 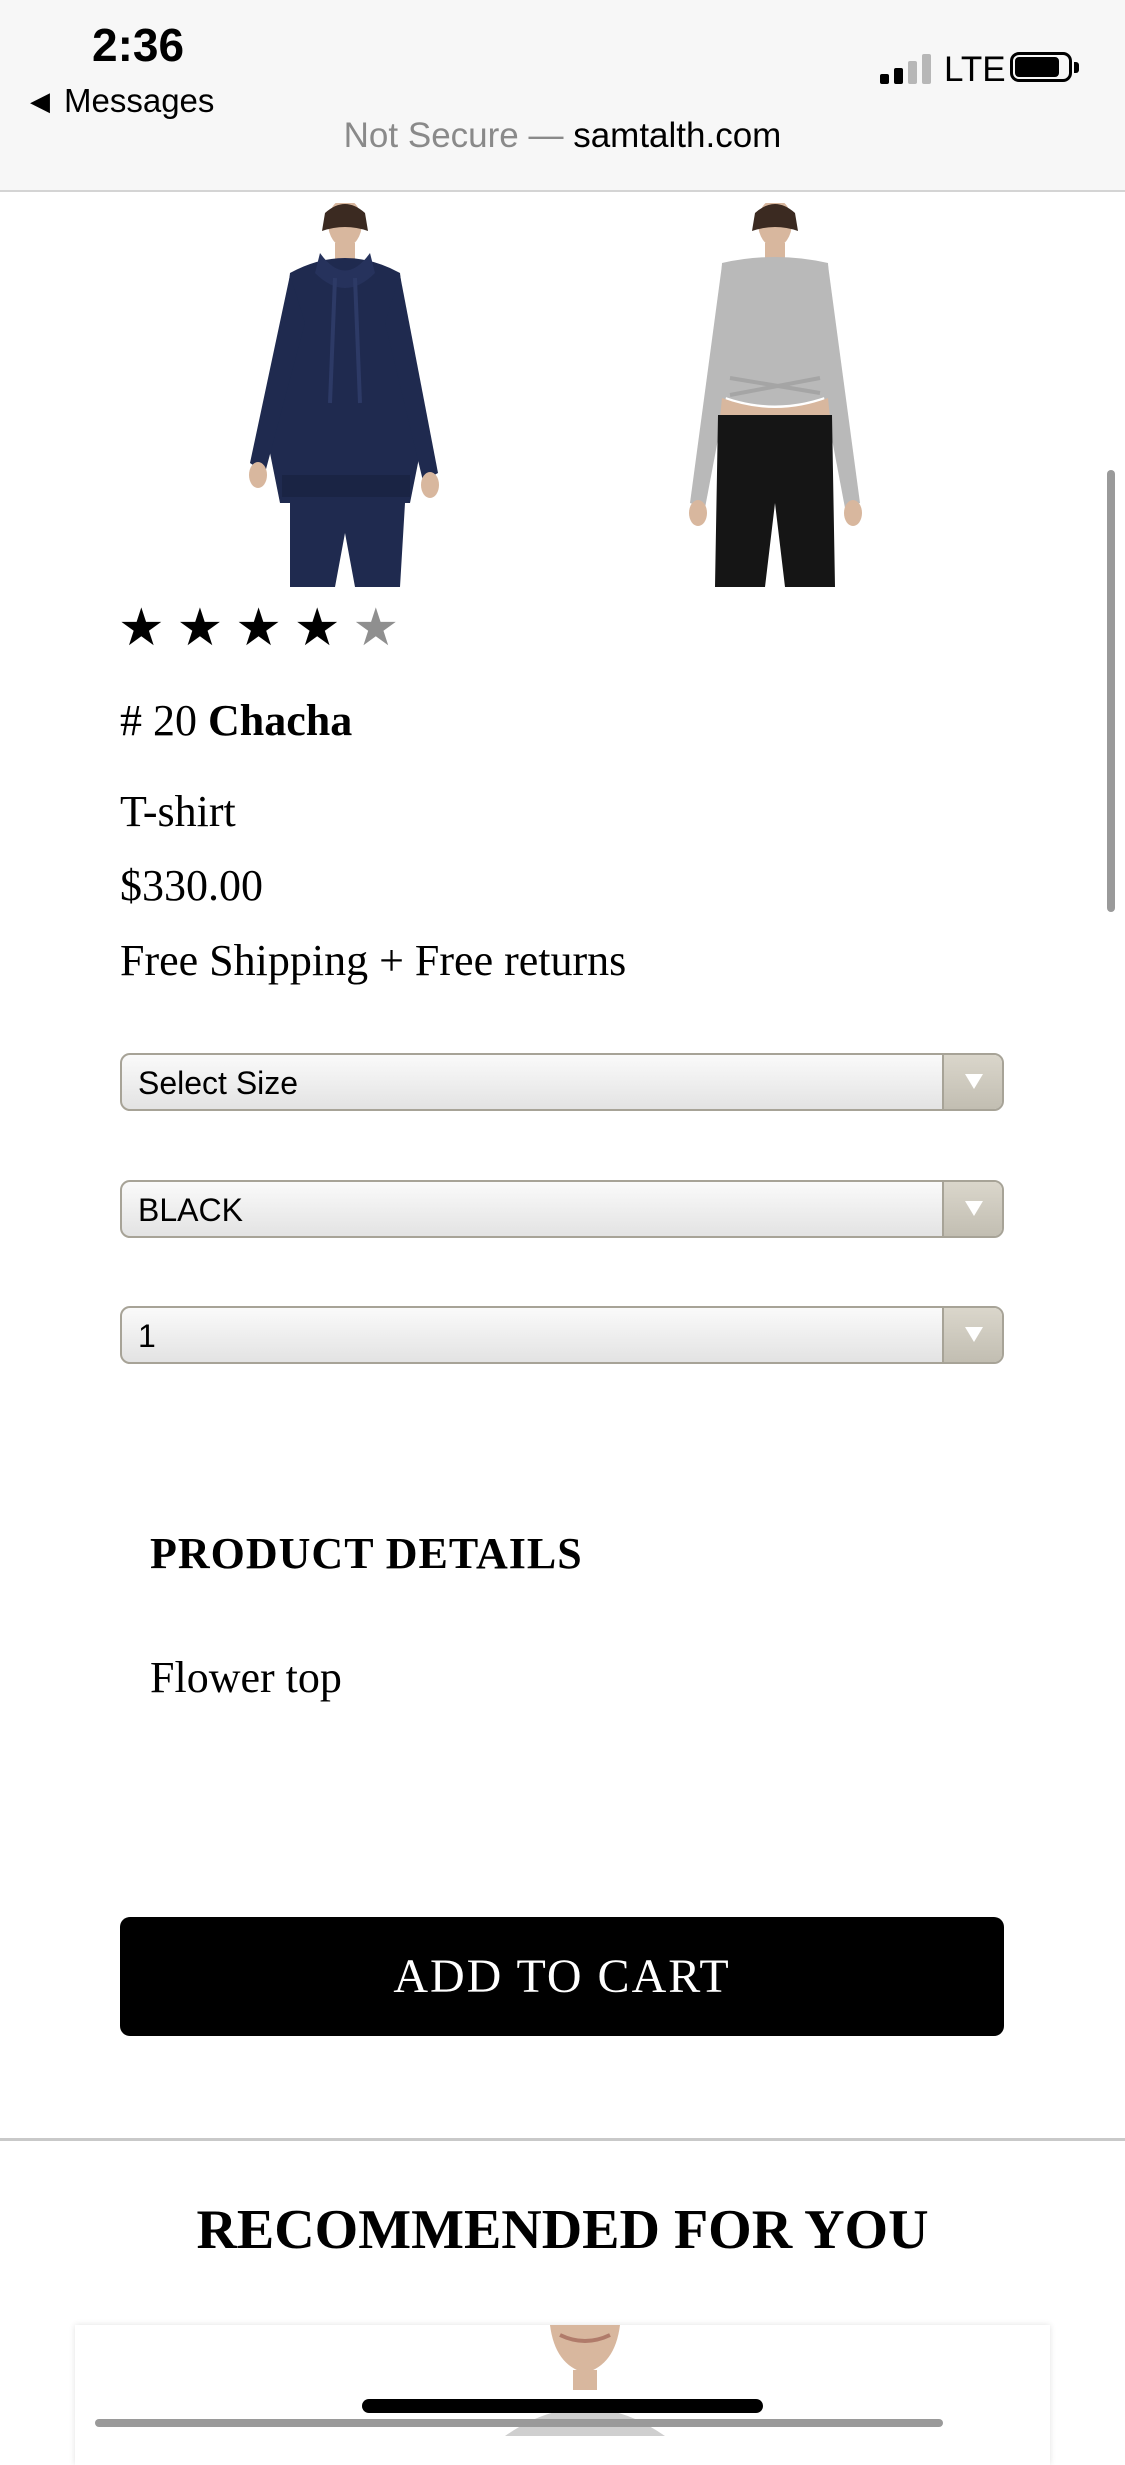 What do you see at coordinates (373, 960) in the screenshot?
I see `shipping-info: Free Shipping + Free returns` at bounding box center [373, 960].